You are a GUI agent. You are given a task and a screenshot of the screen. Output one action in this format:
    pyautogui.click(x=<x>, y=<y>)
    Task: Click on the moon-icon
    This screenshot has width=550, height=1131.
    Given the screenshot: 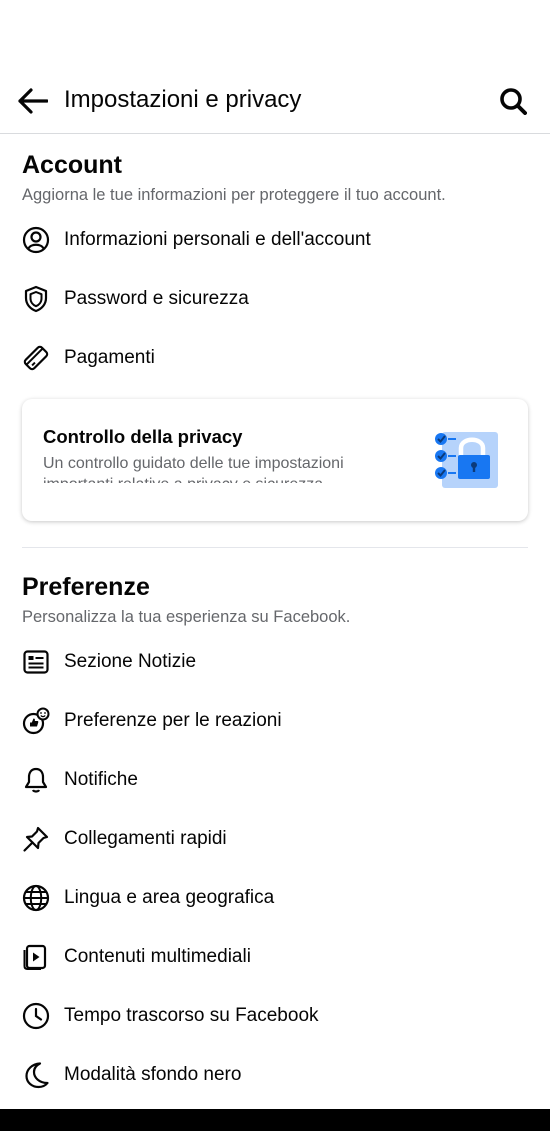 What is the action you would take?
    pyautogui.click(x=36, y=1075)
    